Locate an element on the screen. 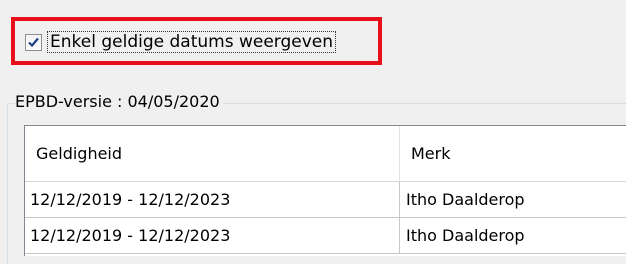 This screenshot has width=626, height=264. epbd-version-label: EPBD-versie : 04/05/2020 is located at coordinates (119, 102).